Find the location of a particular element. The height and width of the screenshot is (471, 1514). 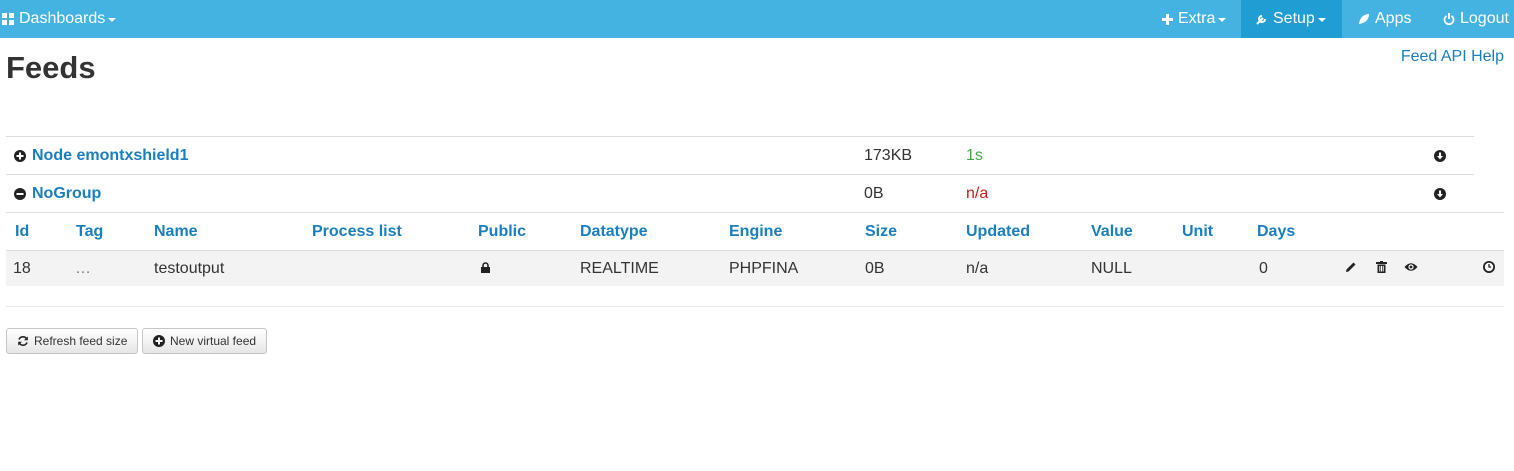

column-header-name: Name is located at coordinates (176, 232).